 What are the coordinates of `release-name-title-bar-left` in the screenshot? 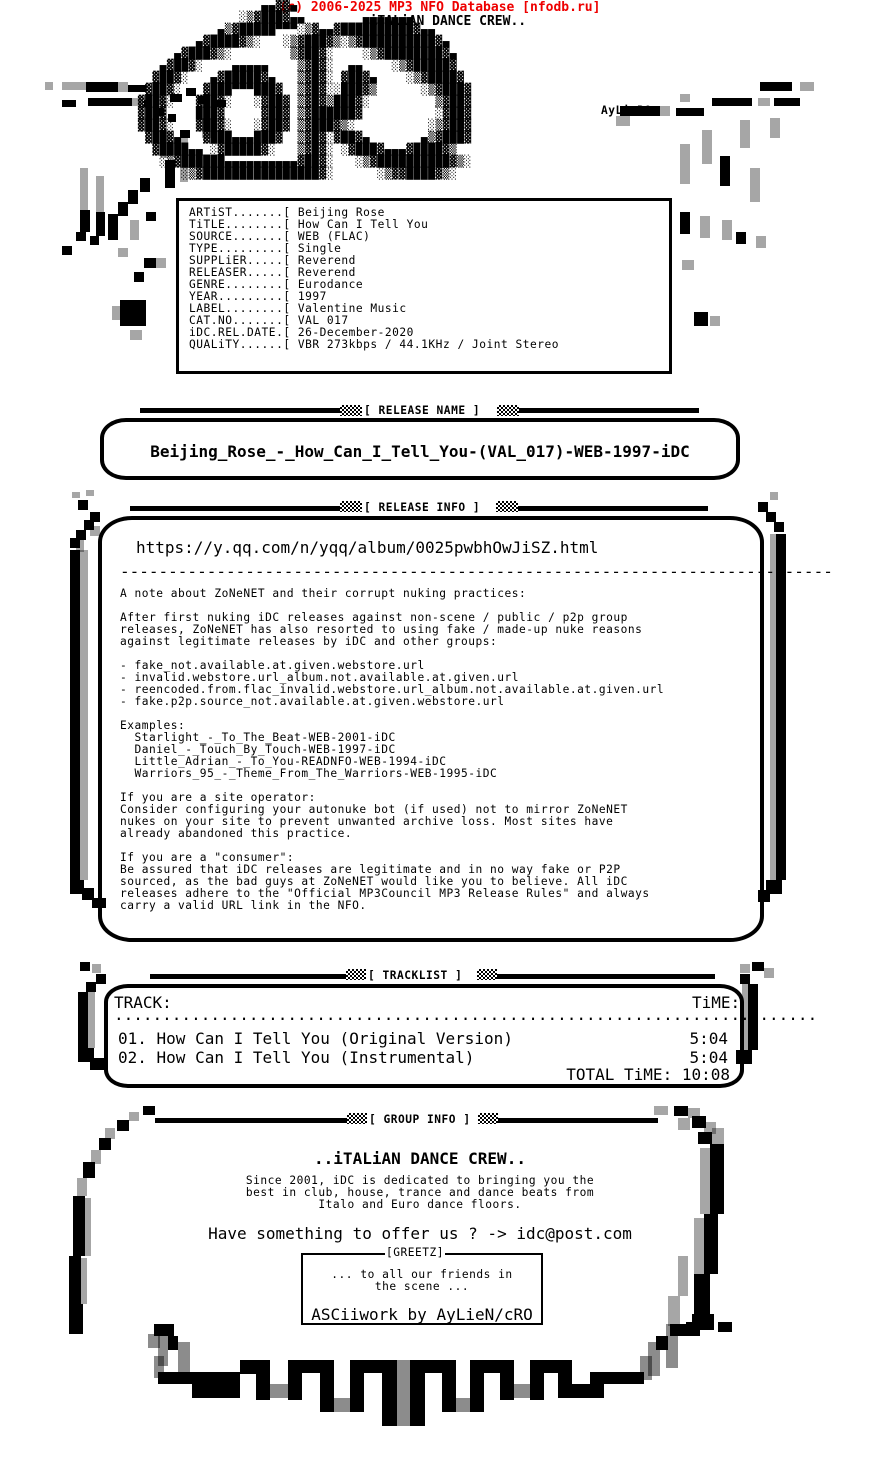 It's located at (240, 410).